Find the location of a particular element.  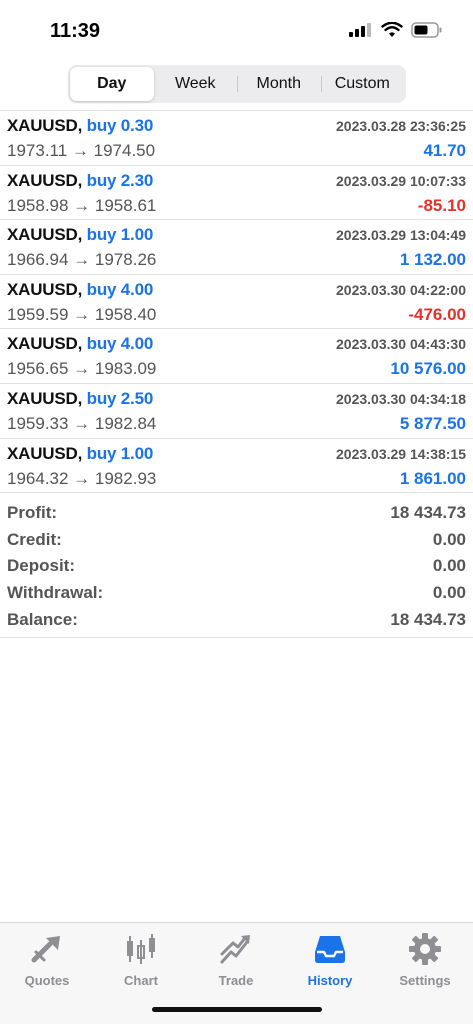

deal-date: 2023.03.30 04:43:30 is located at coordinates (401, 344).